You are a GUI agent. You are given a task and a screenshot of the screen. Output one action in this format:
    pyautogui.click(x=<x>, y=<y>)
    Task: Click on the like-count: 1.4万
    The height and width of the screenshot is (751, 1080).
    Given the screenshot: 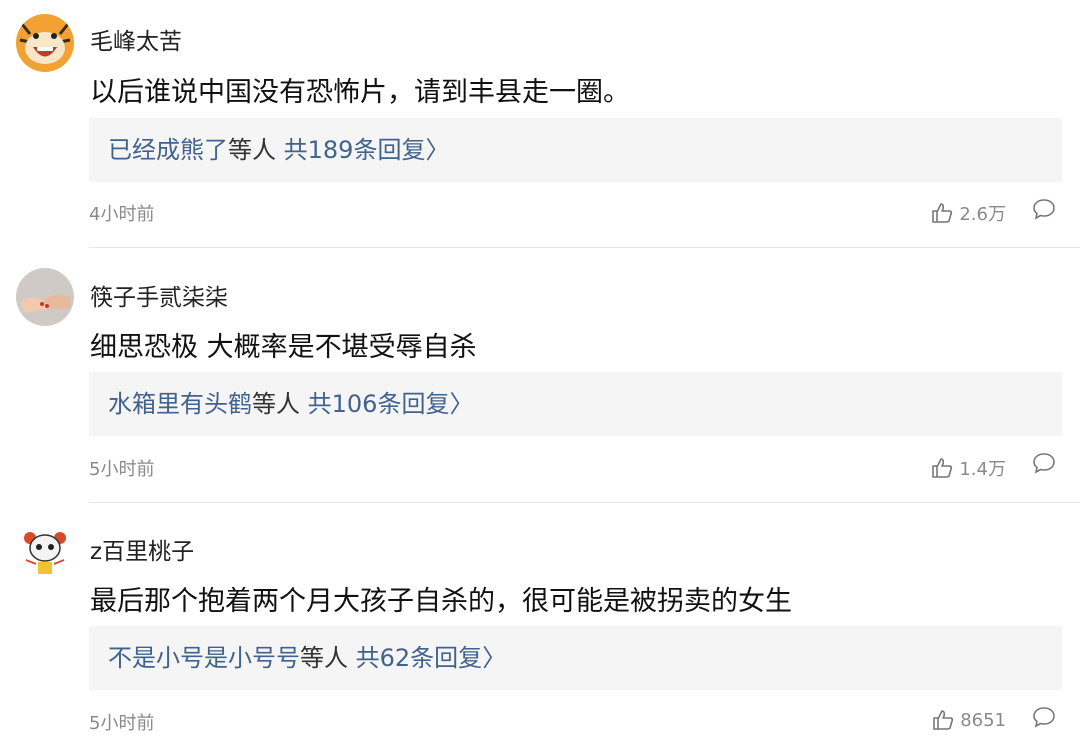 What is the action you would take?
    pyautogui.click(x=982, y=469)
    